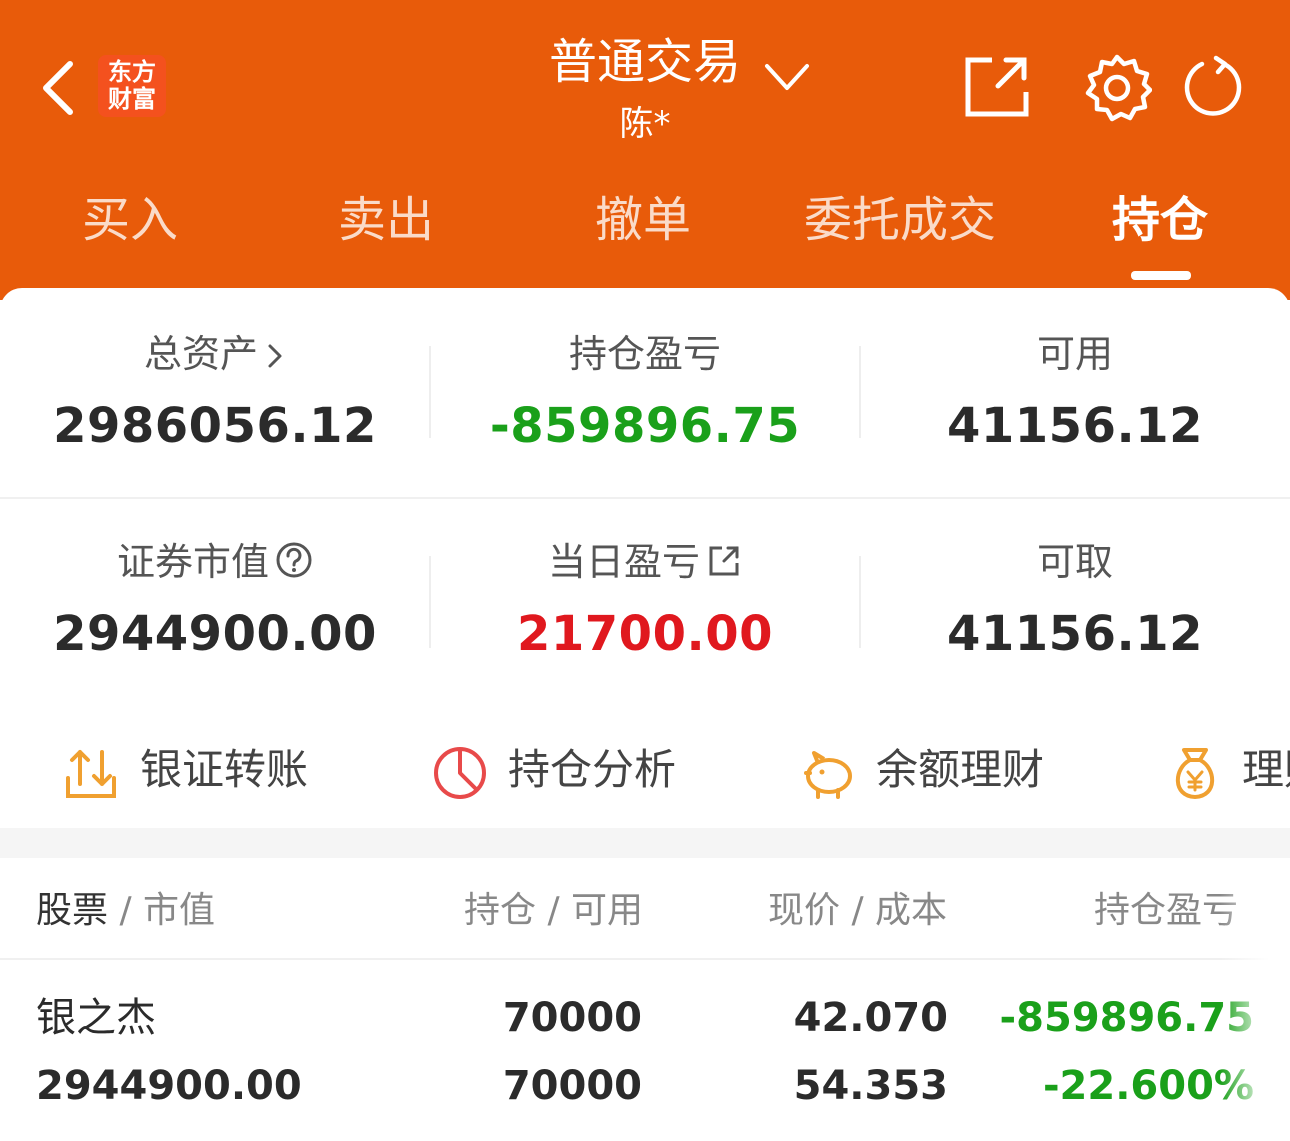 The height and width of the screenshot is (1141, 1290). Describe the element at coordinates (1075, 426) in the screenshot. I see `available-value: 41156.12` at that location.